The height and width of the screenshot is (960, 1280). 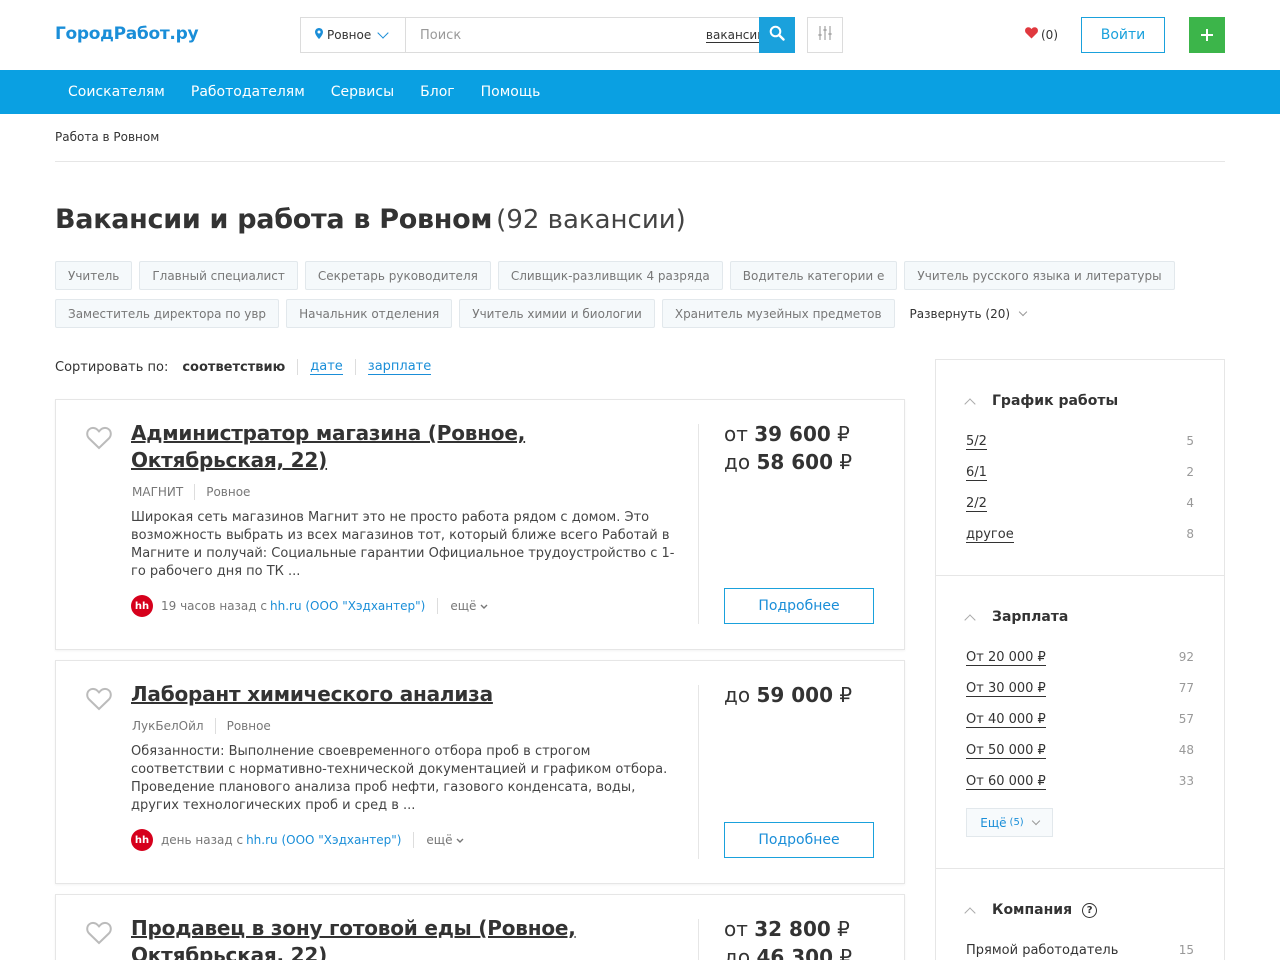 I want to click on filter-option-label: другое, so click(x=990, y=535).